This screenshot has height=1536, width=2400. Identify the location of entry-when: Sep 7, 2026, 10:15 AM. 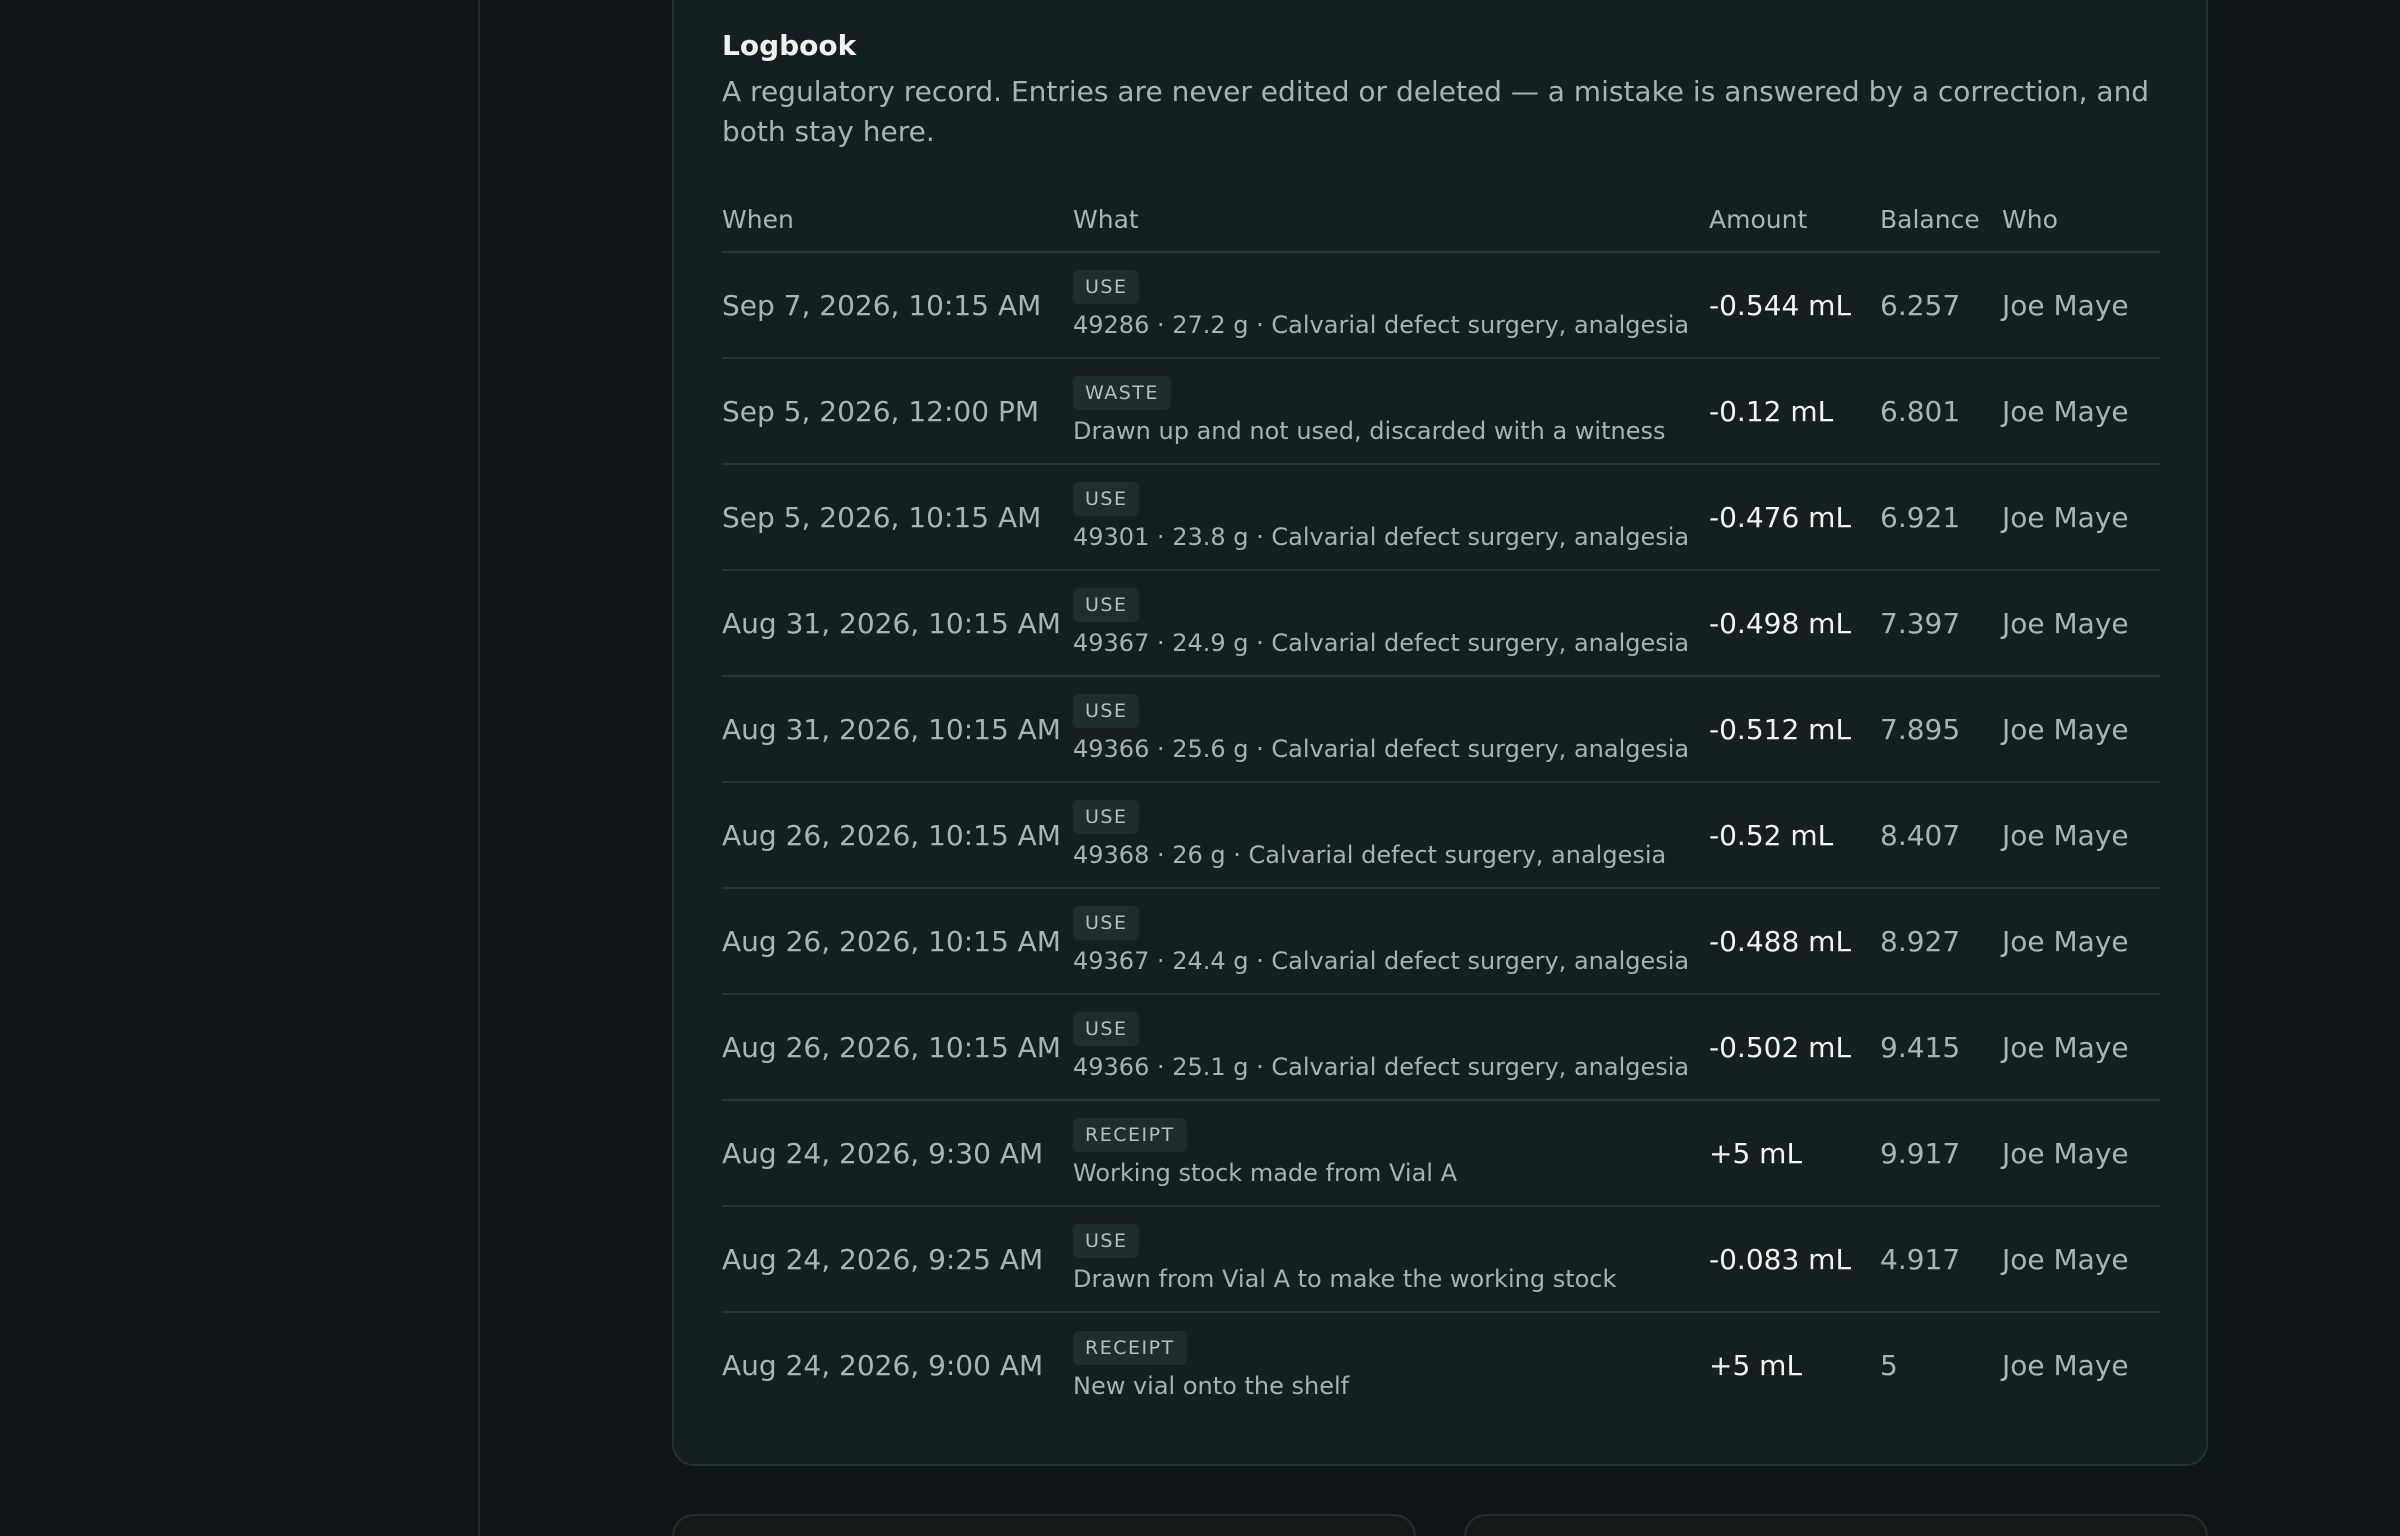
(882, 305).